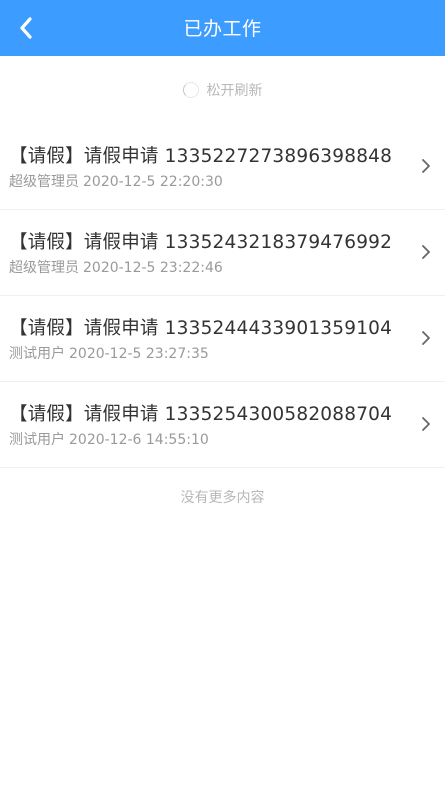 The width and height of the screenshot is (445, 798). I want to click on item-meta: 超级管理员 2020-12-5 22:20:30, so click(116, 181).